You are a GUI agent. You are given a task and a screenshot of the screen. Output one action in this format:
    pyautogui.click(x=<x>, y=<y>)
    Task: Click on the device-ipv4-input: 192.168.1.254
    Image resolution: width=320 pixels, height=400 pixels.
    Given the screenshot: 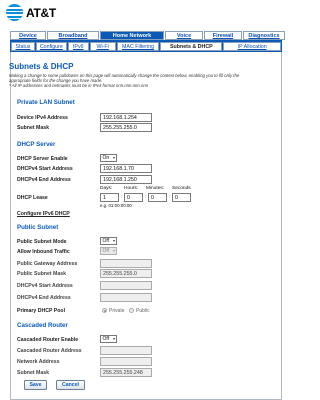 What is the action you would take?
    pyautogui.click(x=126, y=117)
    